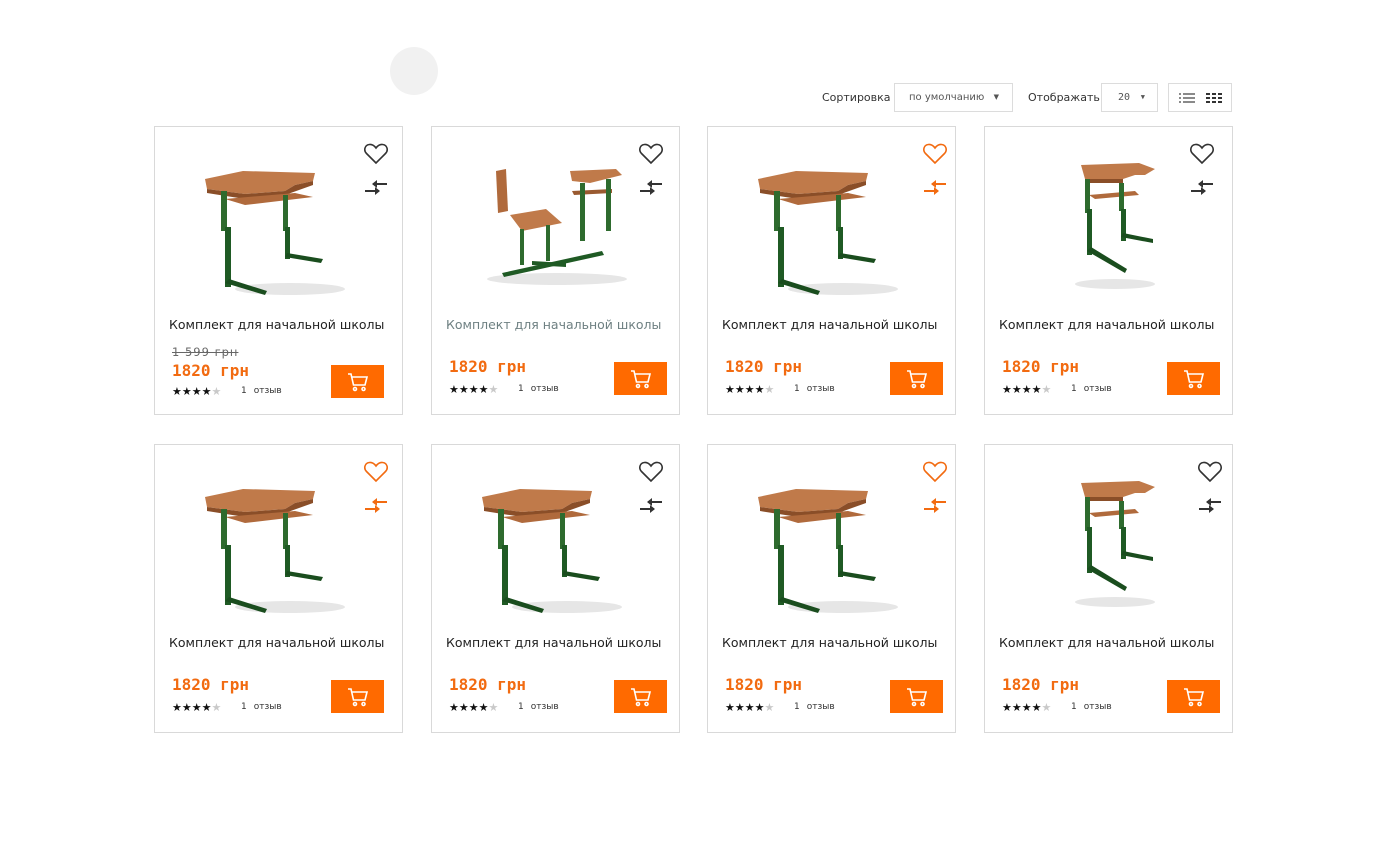  I want to click on sort-label: Сортировка, so click(856, 97).